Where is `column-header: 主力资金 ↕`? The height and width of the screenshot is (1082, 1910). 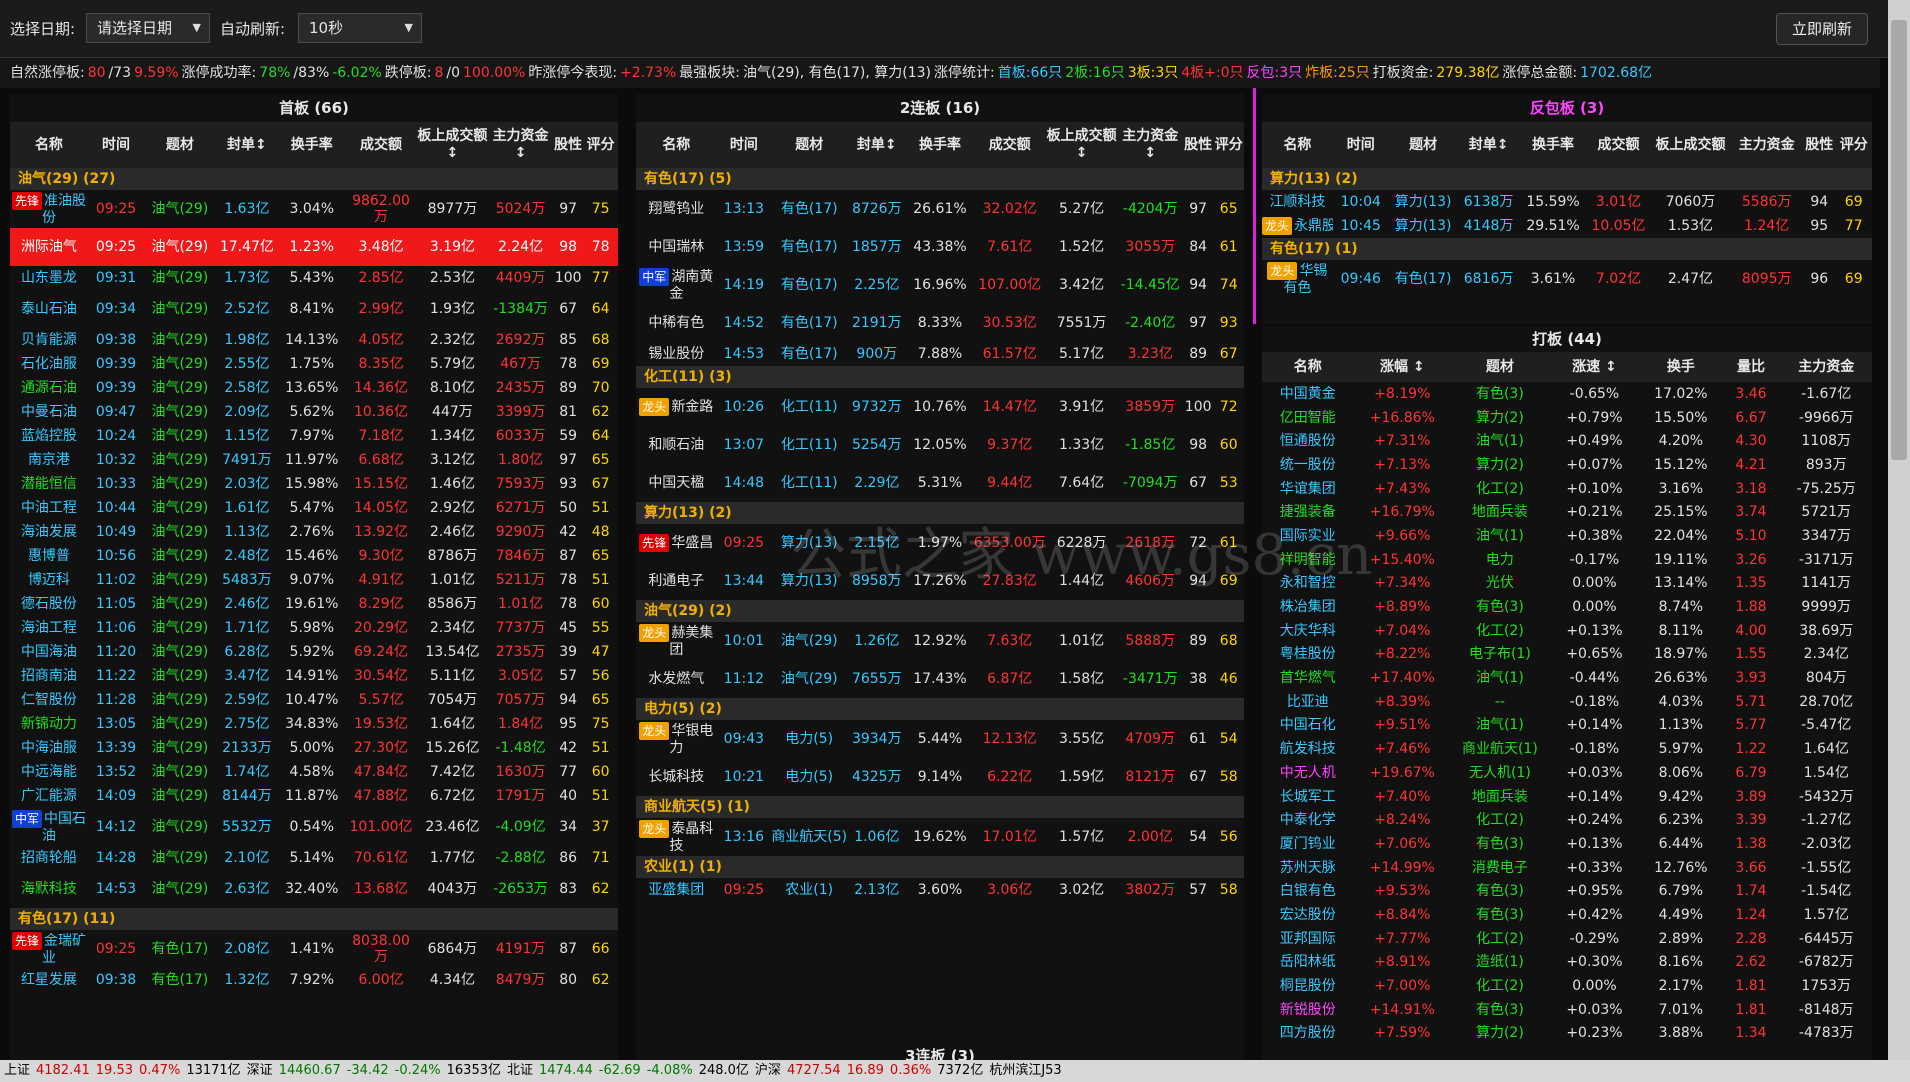 column-header: 主力资金 ↕ is located at coordinates (521, 145).